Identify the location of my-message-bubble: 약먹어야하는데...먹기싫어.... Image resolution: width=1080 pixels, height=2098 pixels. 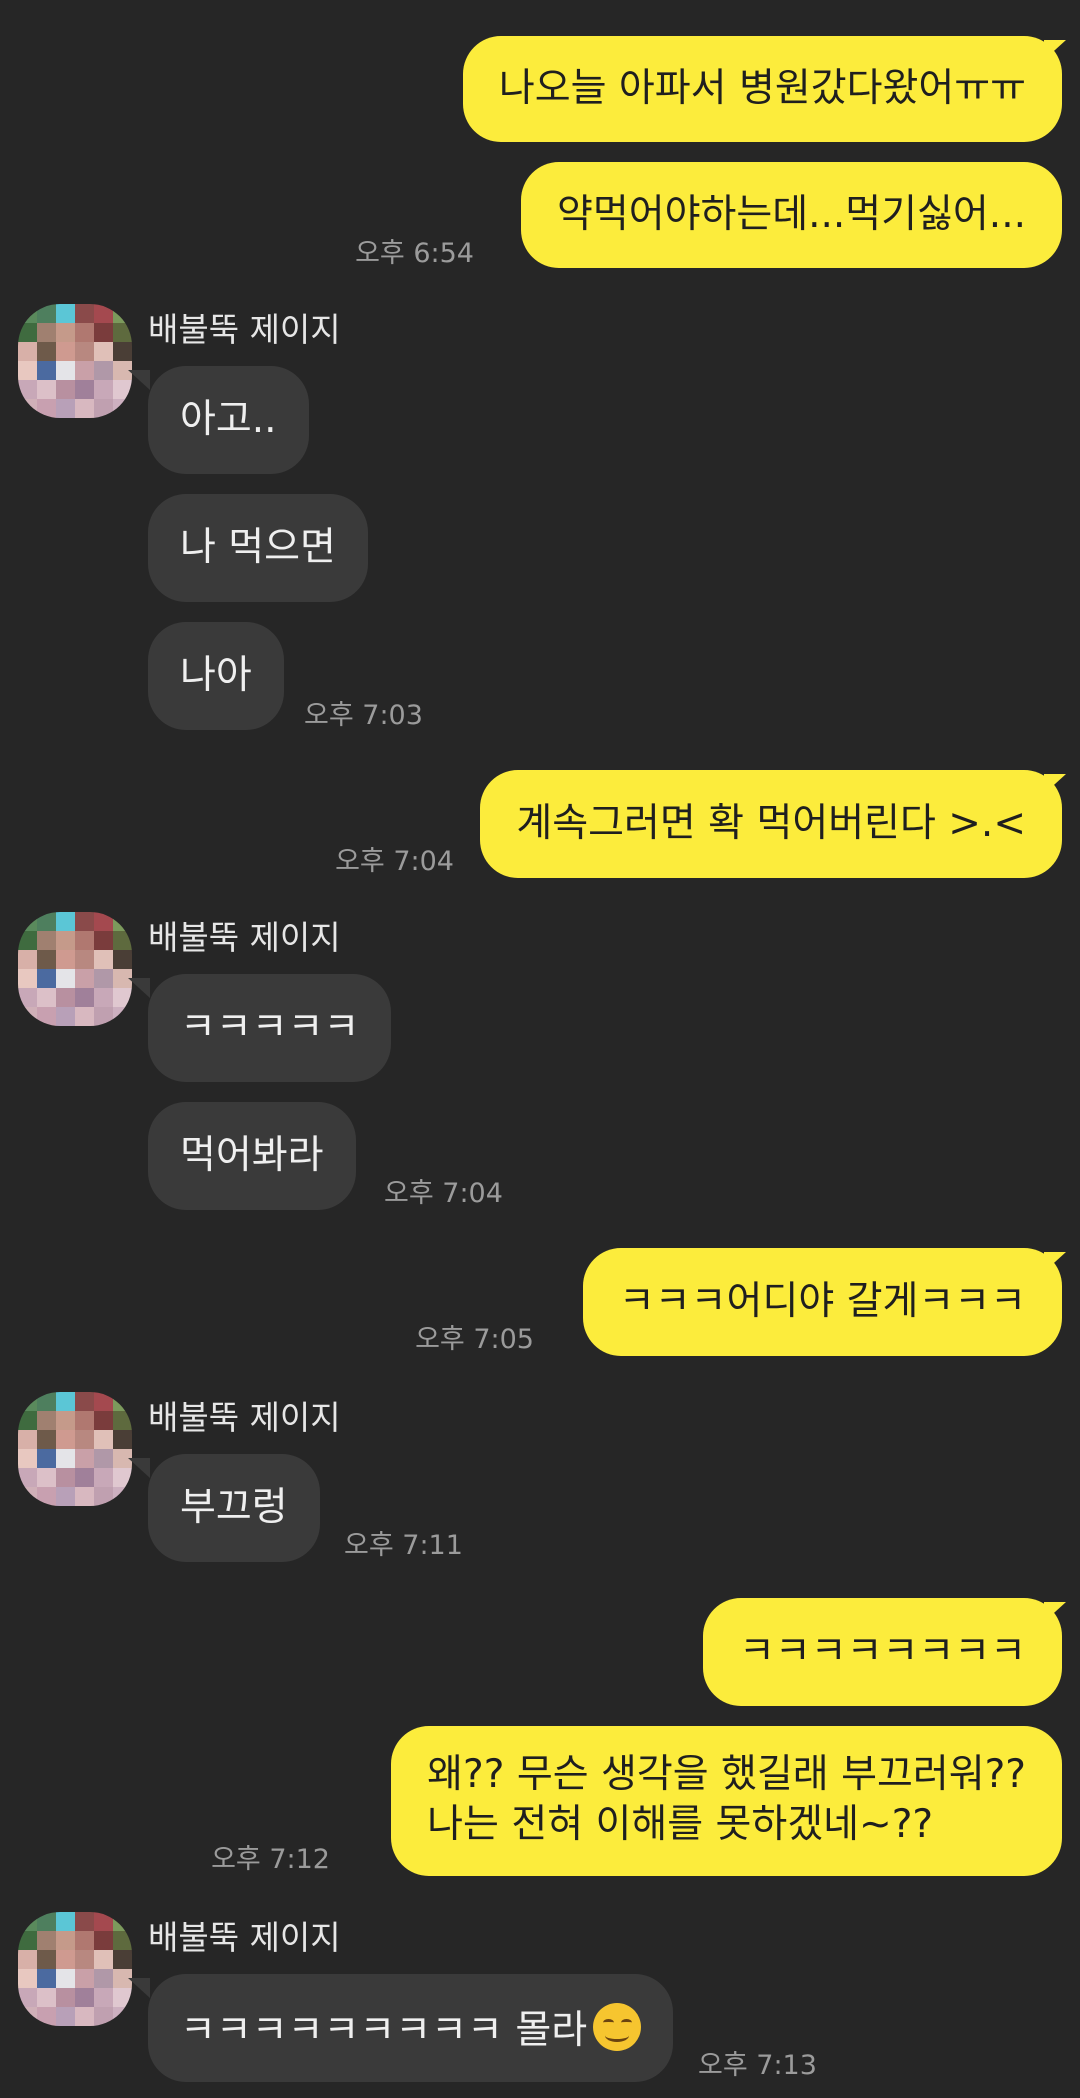
(791, 215).